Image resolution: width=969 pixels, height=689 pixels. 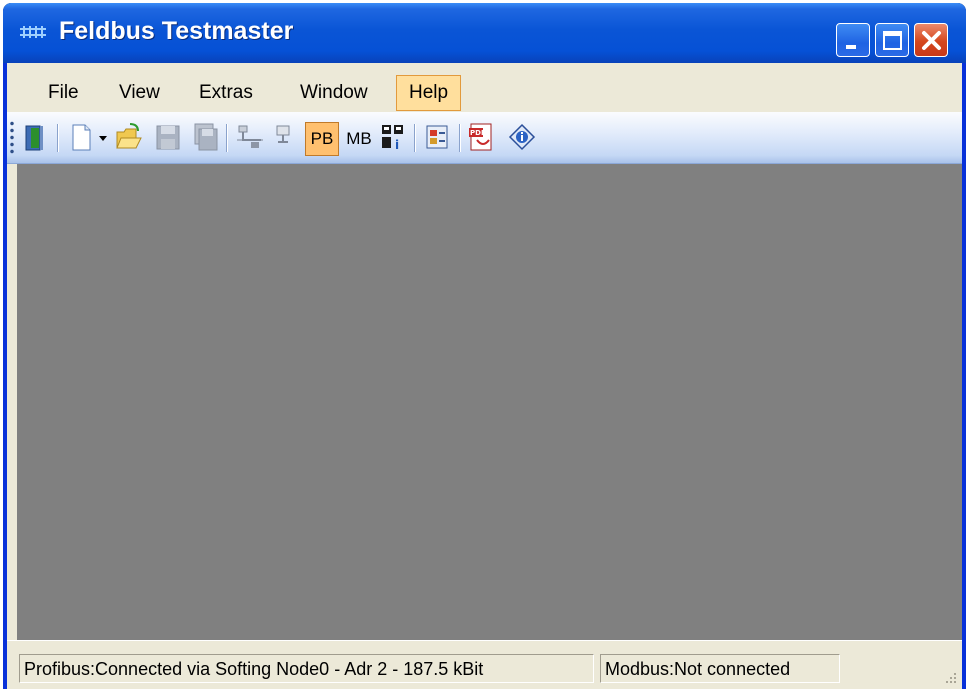 What do you see at coordinates (128, 137) in the screenshot?
I see `open-folder-icon` at bounding box center [128, 137].